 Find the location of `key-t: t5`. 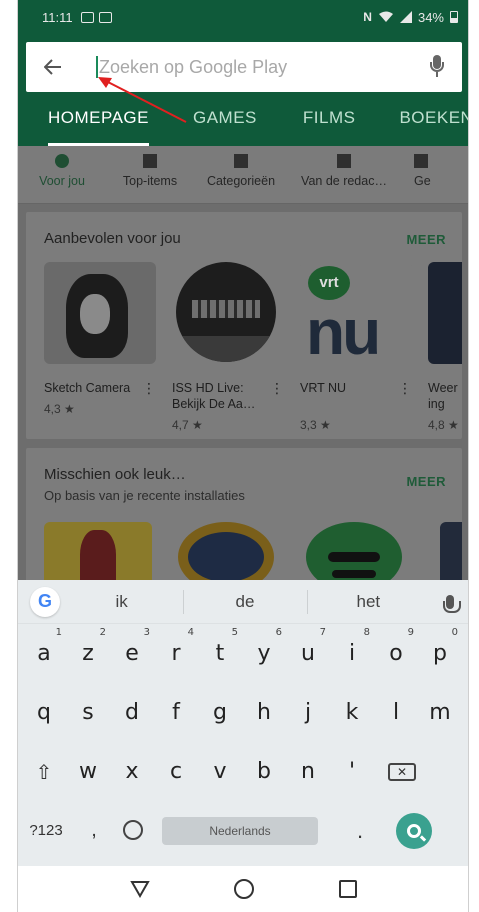

key-t: t5 is located at coordinates (220, 646).